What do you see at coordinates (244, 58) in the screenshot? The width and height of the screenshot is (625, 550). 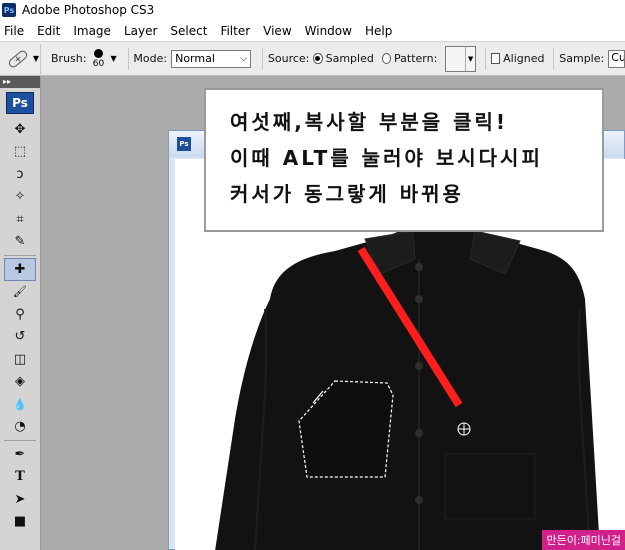 I see `chevron-down-icon: ⌵` at bounding box center [244, 58].